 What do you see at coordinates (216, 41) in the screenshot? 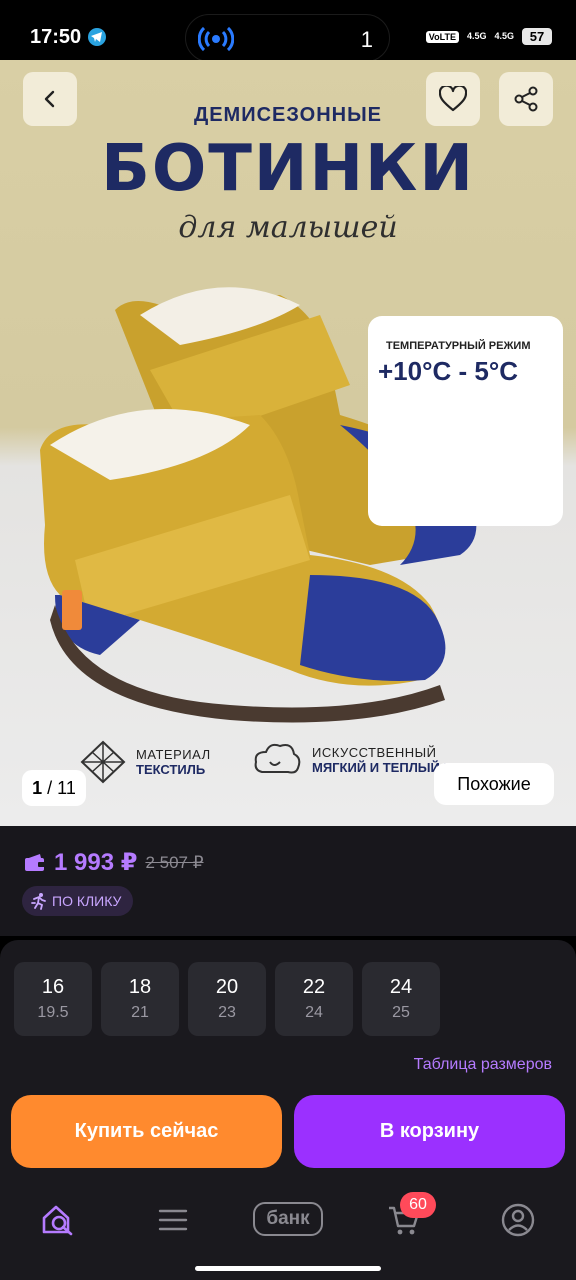
I see `hotspot-icon` at bounding box center [216, 41].